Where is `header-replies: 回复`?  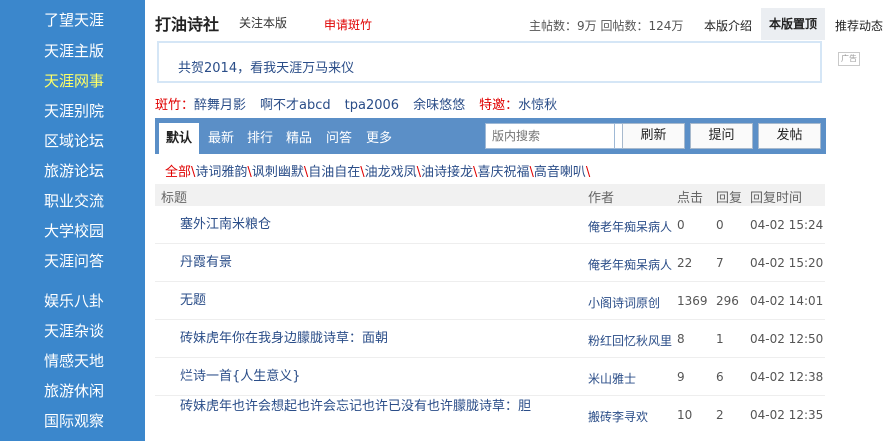
header-replies: 回复 is located at coordinates (729, 198).